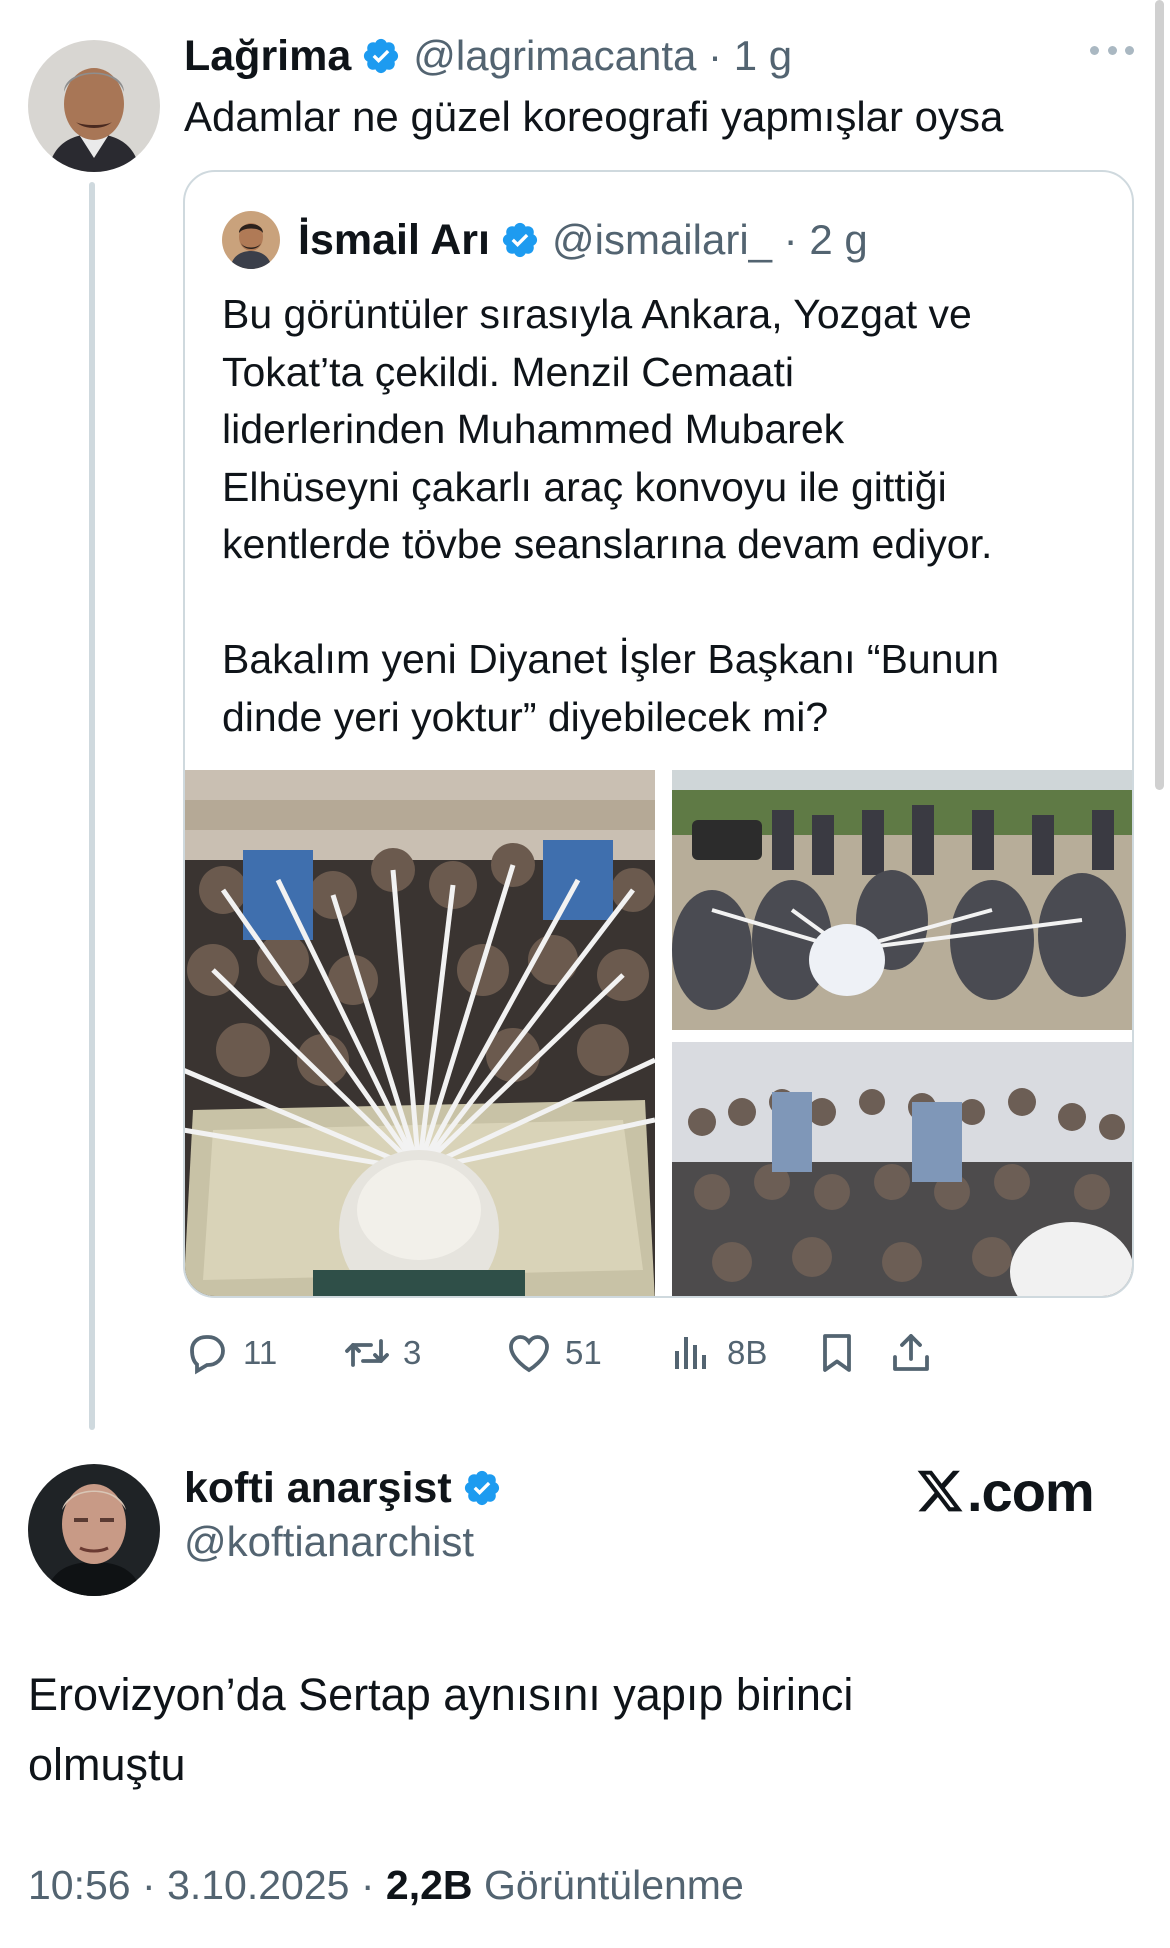 The image size is (1170, 1948). Describe the element at coordinates (508, 371) in the screenshot. I see `quote-text-line: Tokat’ta çekildi. Menzil Cemaati` at that location.